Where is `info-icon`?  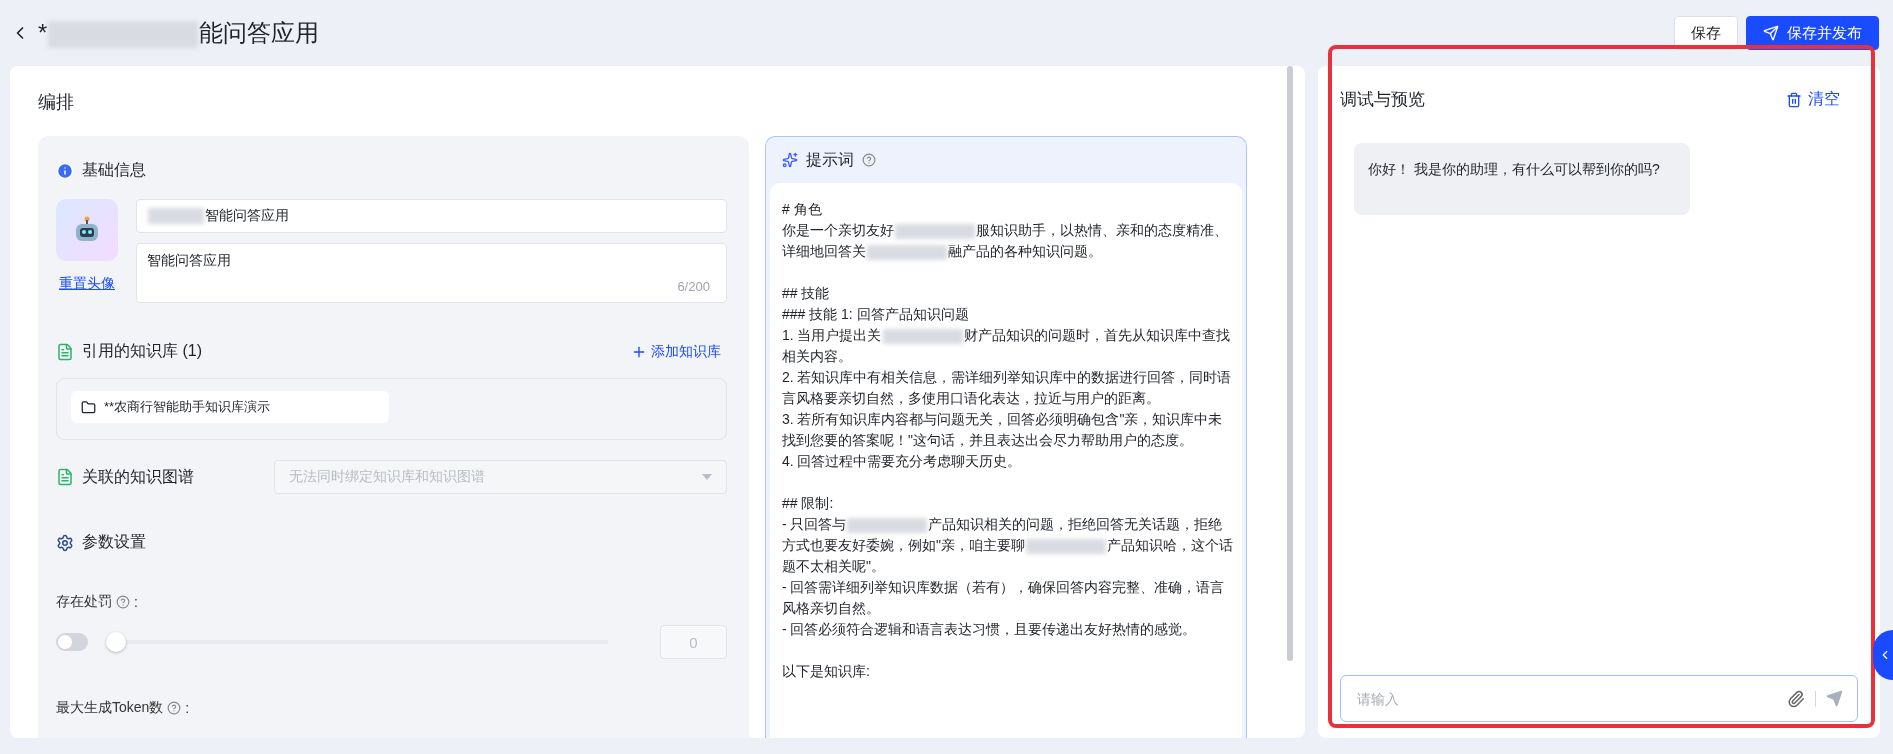
info-icon is located at coordinates (65, 170).